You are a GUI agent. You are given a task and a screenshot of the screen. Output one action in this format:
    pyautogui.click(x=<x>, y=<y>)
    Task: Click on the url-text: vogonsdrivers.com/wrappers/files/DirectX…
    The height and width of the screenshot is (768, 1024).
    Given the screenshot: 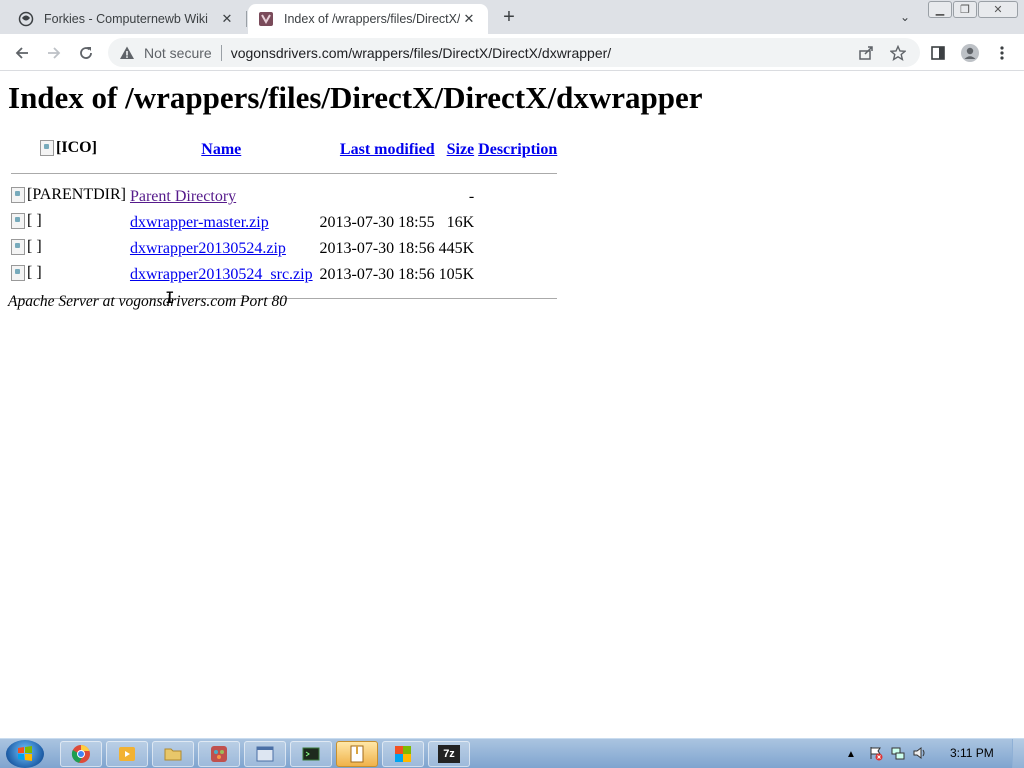 What is the action you would take?
    pyautogui.click(x=543, y=53)
    